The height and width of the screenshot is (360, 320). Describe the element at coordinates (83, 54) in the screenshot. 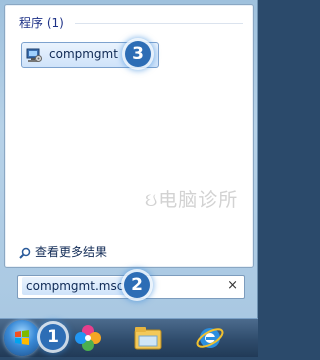

I see `result-label: compmgmt` at that location.